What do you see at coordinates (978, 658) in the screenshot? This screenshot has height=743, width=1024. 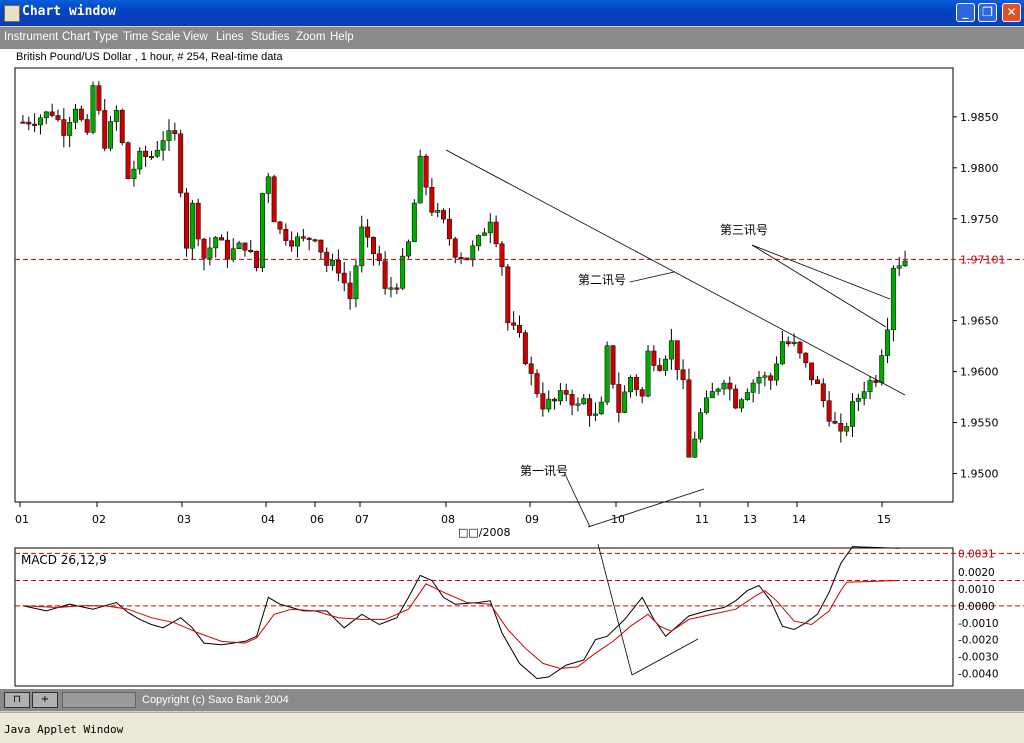 I see `macd-y-tick-label: -0.0030` at bounding box center [978, 658].